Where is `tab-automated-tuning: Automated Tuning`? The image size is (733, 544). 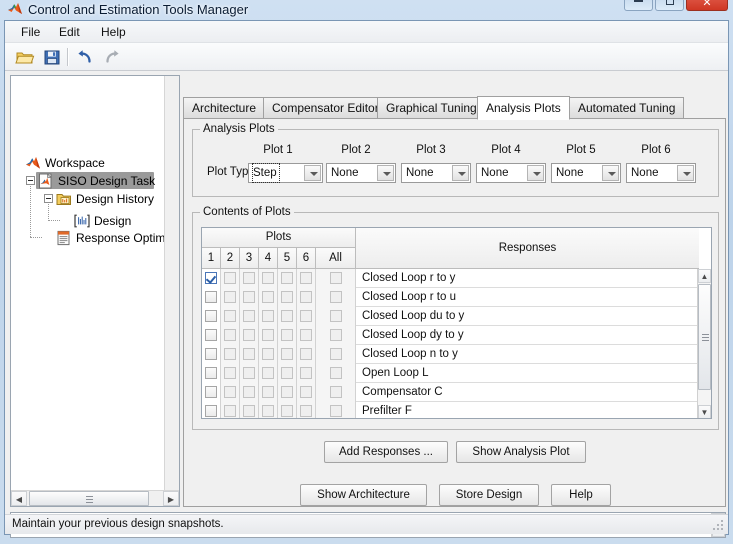
tab-automated-tuning: Automated Tuning is located at coordinates (627, 108).